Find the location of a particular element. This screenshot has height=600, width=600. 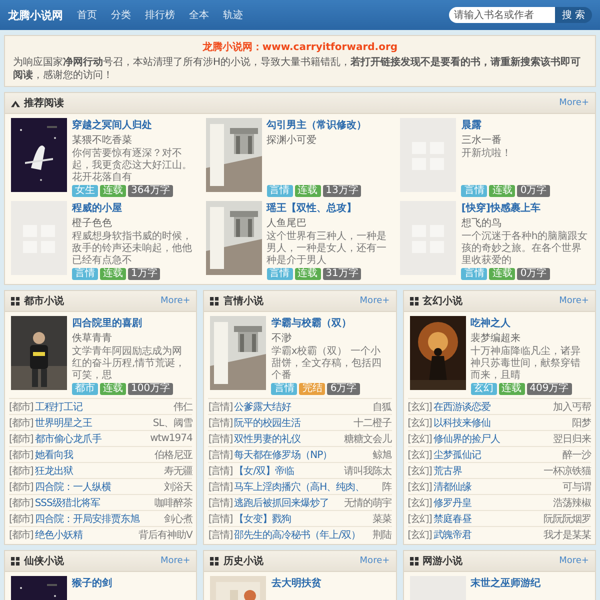

book-title-link: 邵先生的高冷秘书（年上/双） is located at coordinates (302, 535).